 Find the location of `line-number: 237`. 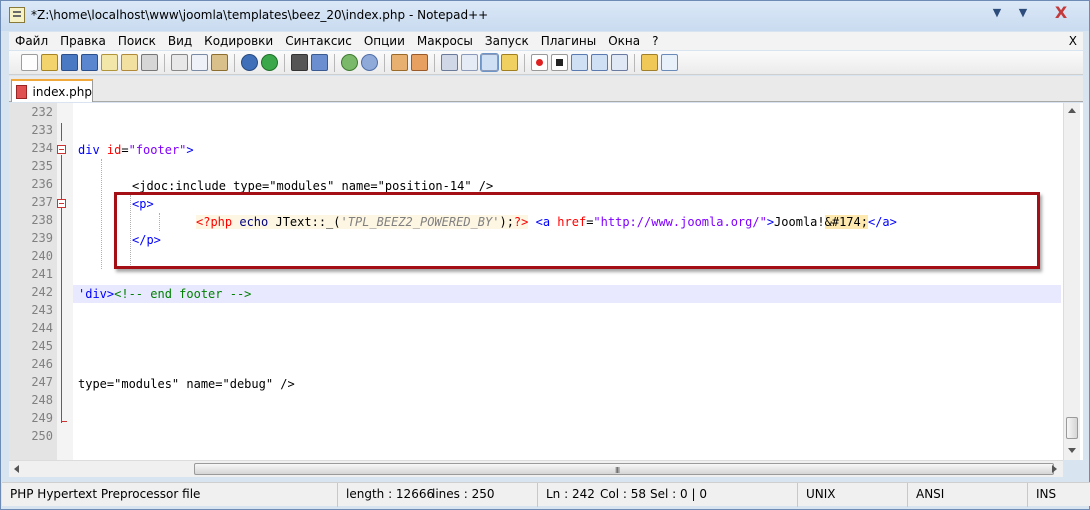

line-number: 237 is located at coordinates (42, 202).